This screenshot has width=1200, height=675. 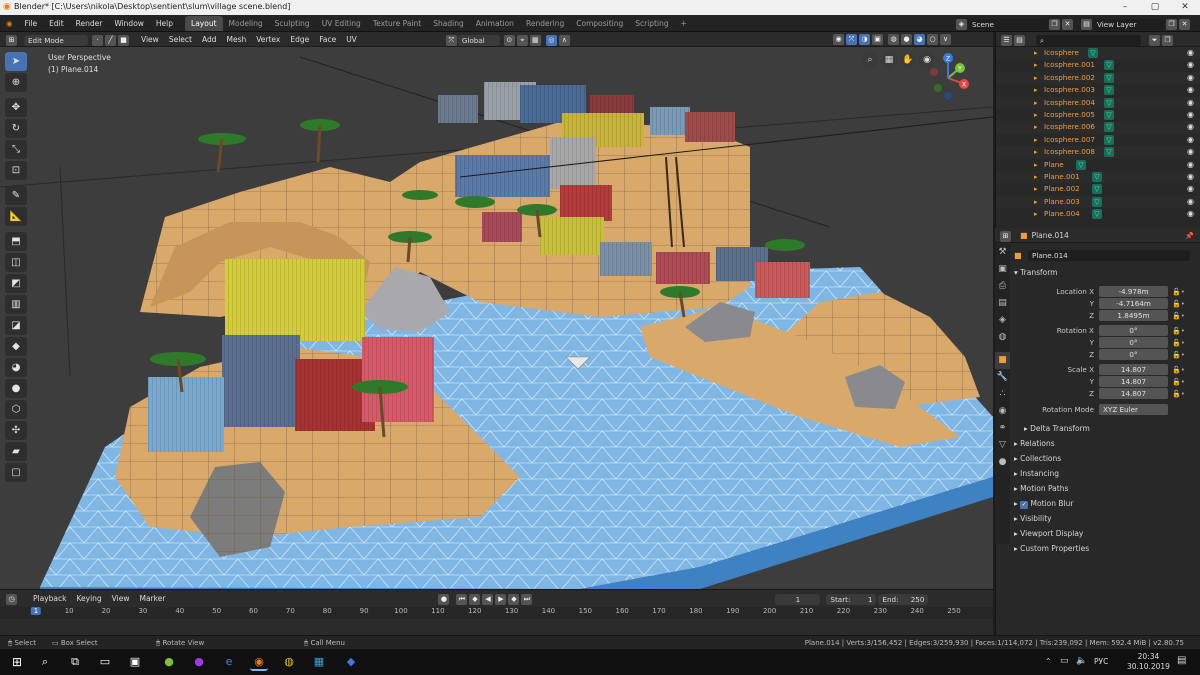 What do you see at coordinates (1048, 661) in the screenshot?
I see `tray-up-icon: ⌃` at bounding box center [1048, 661].